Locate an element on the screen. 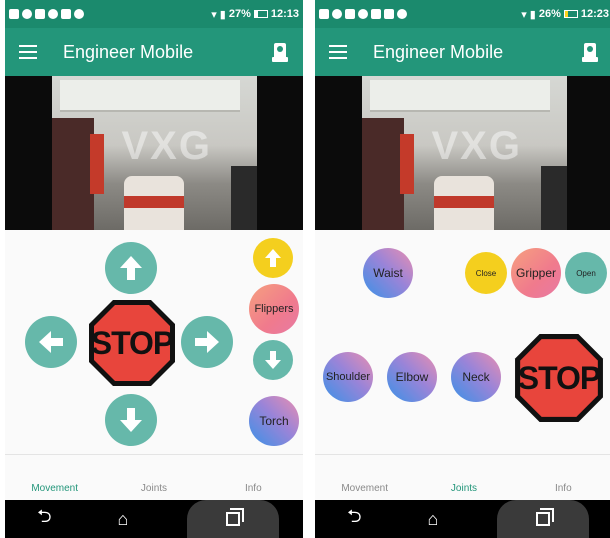 The width and height of the screenshot is (610, 538). open-label: Open is located at coordinates (586, 273).